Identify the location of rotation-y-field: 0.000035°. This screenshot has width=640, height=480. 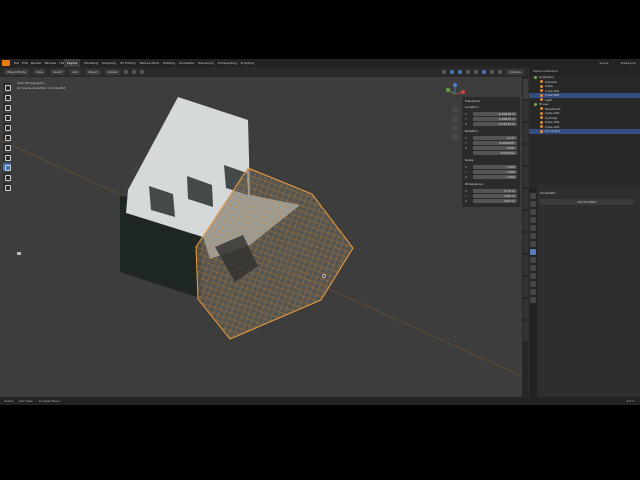
(495, 143).